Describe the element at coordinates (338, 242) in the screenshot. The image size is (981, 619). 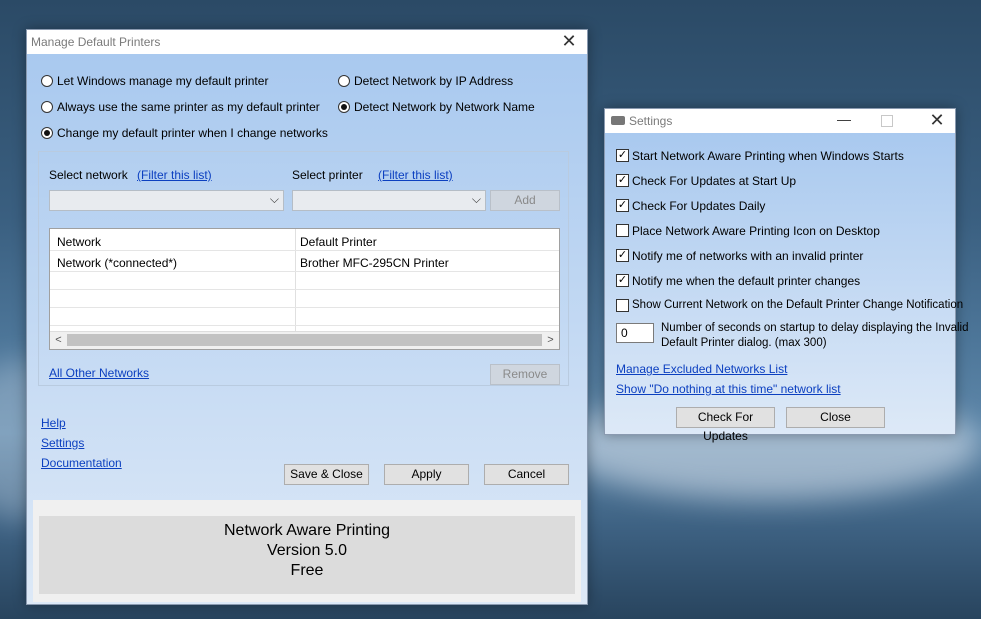
I see `grid-header-printer: Default Printer` at that location.